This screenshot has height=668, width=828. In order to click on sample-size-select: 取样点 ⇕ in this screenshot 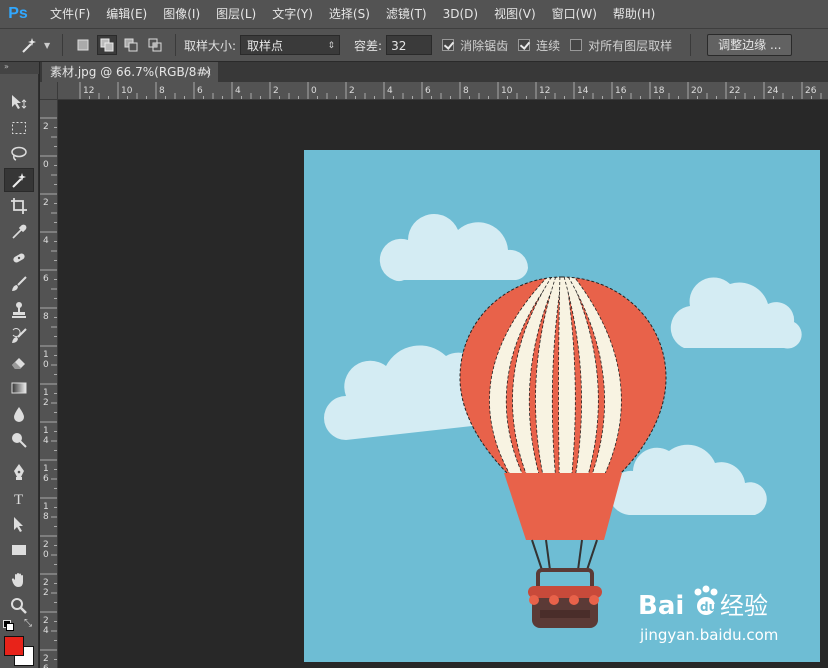, I will do `click(290, 45)`.